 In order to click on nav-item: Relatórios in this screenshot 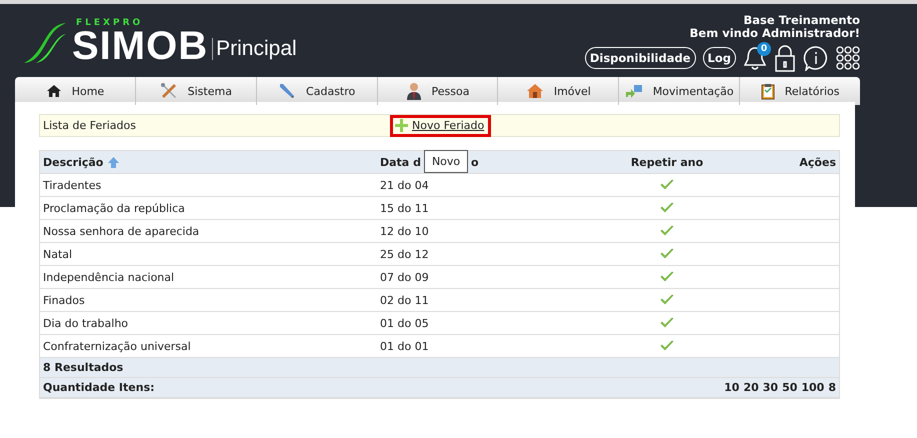, I will do `click(800, 91)`.